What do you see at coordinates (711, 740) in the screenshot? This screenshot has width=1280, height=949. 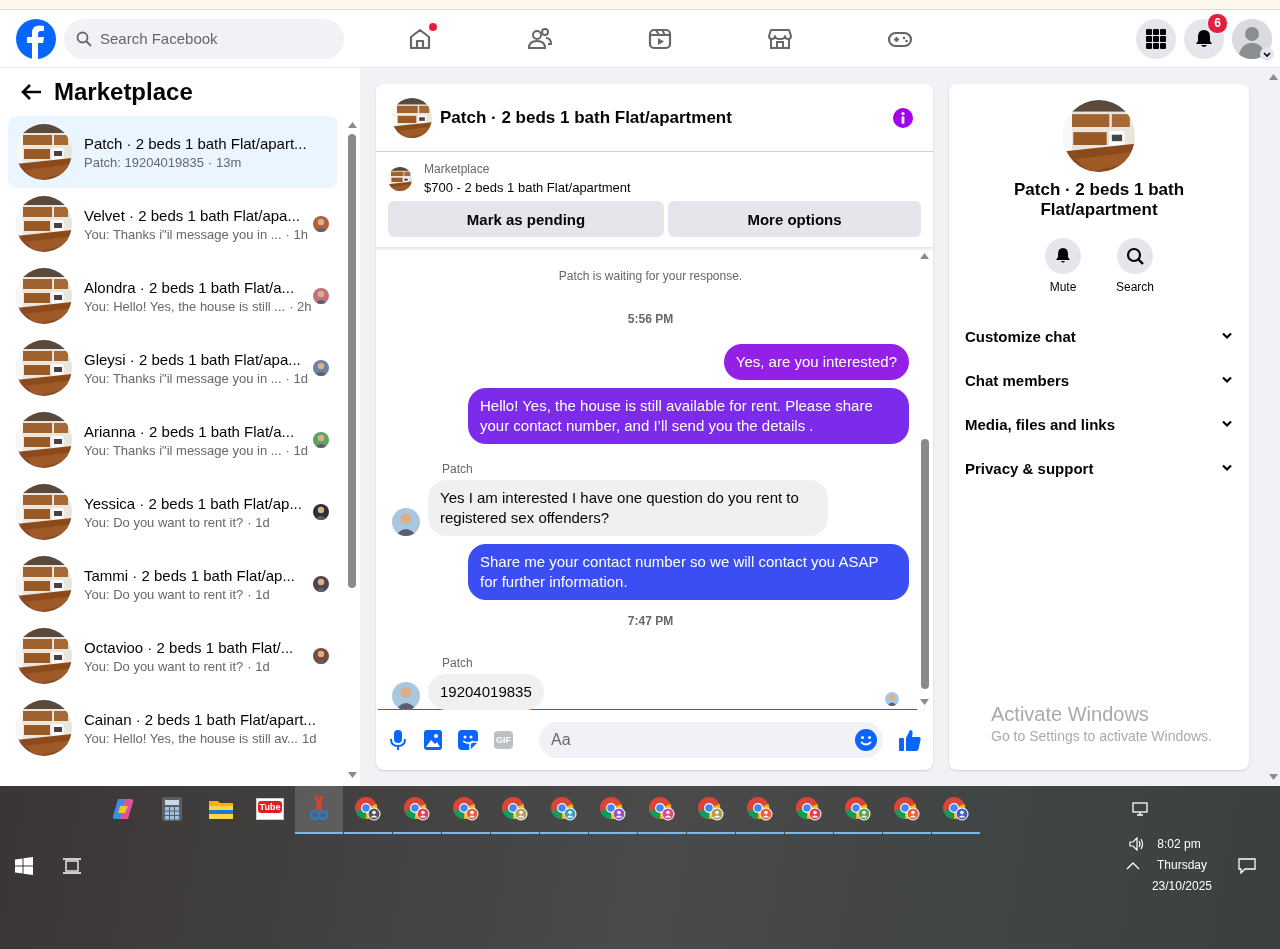 I see `message-field: Aa` at bounding box center [711, 740].